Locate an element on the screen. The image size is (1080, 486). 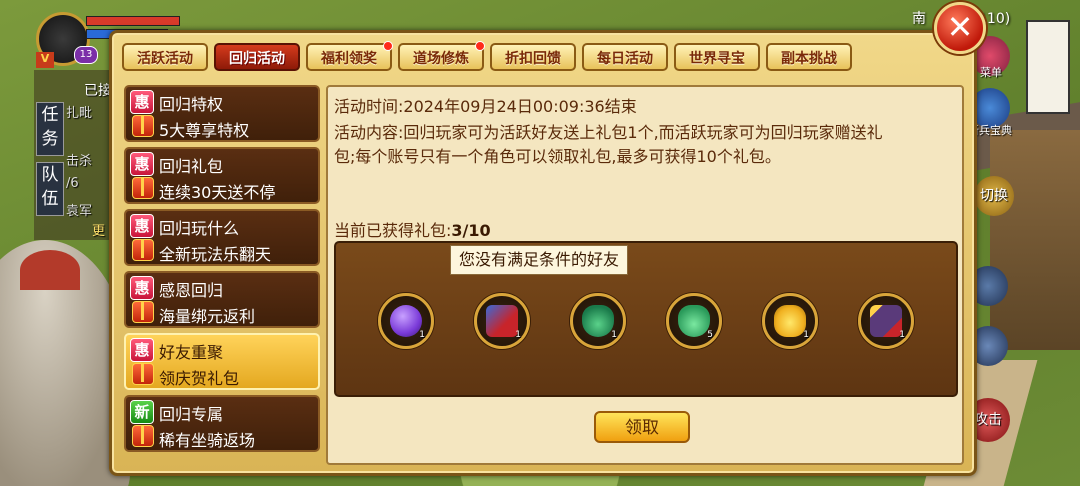
list-item-return-privilege: 惠 回归特权 5大尊享特权 is located at coordinates (222, 113).